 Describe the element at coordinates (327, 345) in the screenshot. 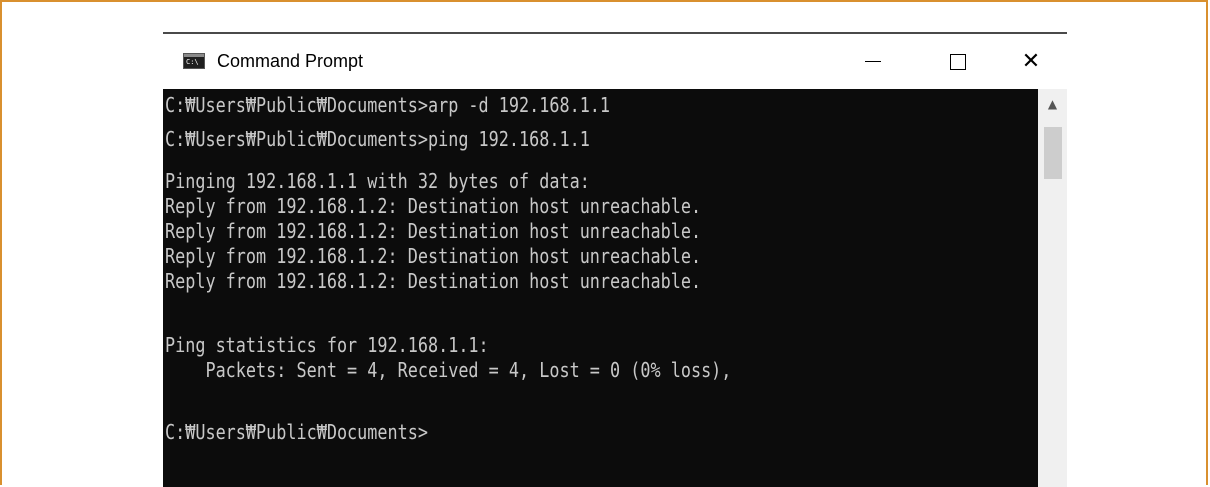

I see `console-line: Ping statistics for 192.168.1.1:` at that location.